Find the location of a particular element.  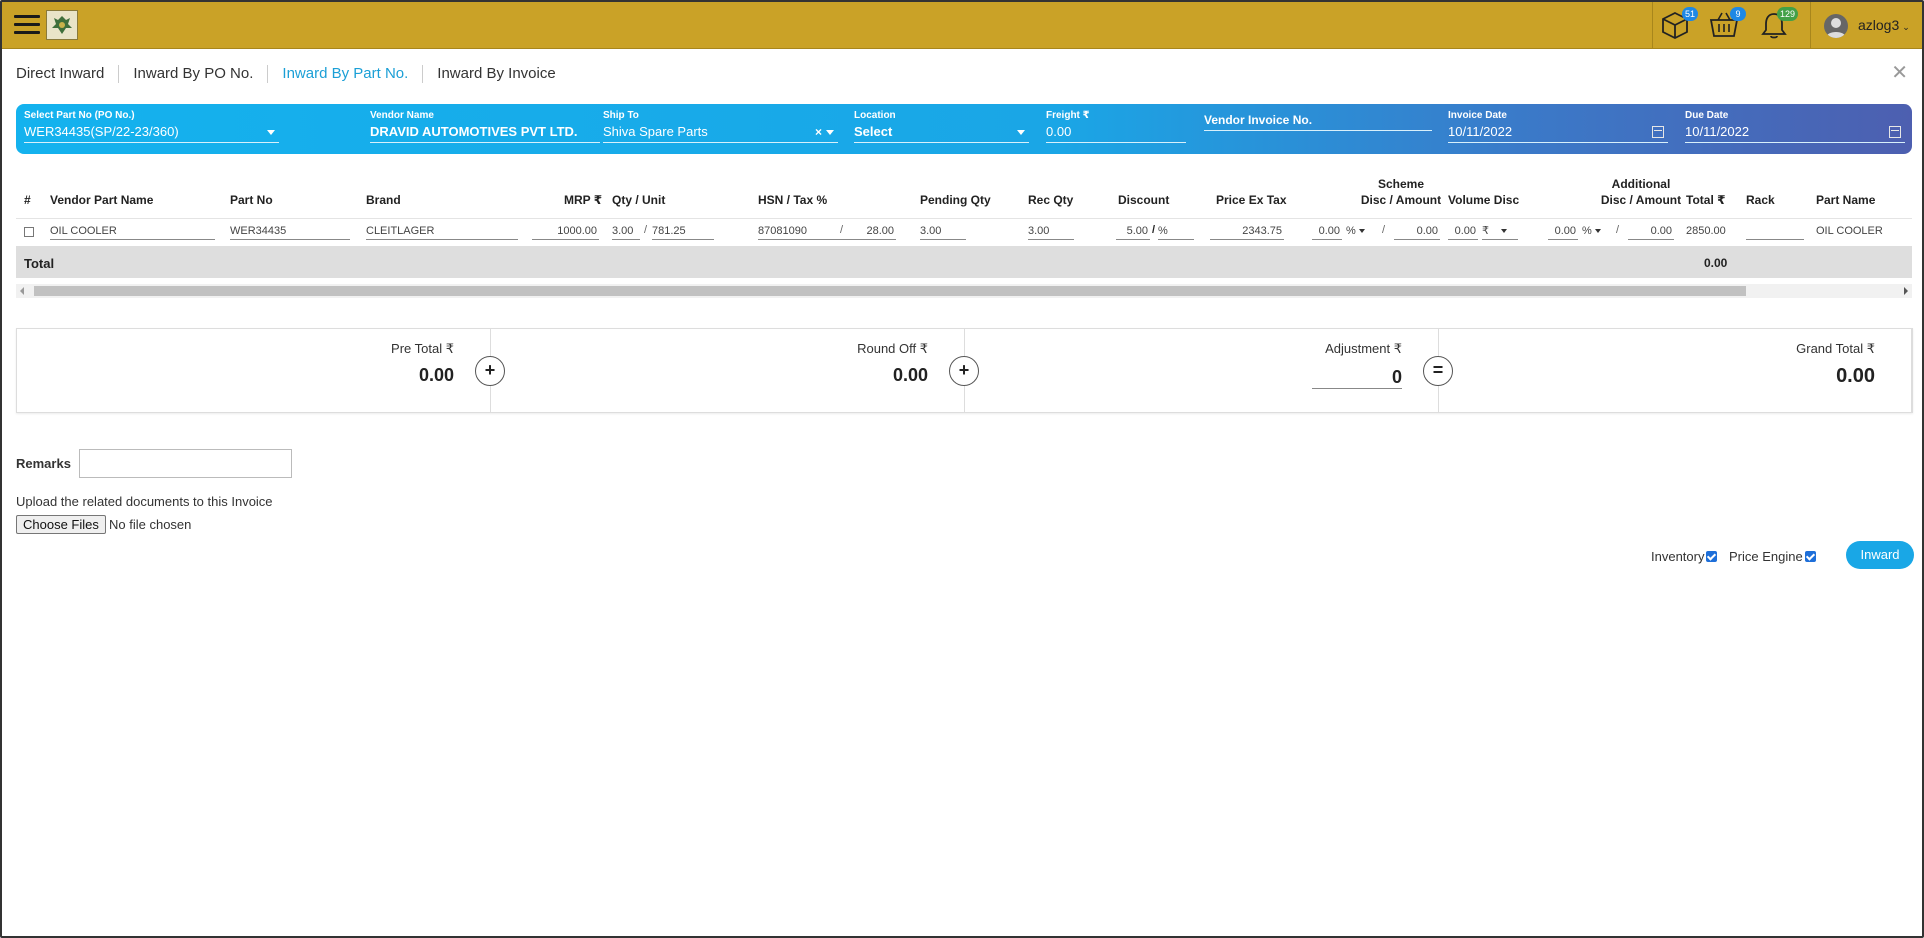

notification-bell-icon: 129 is located at coordinates (1779, 23).